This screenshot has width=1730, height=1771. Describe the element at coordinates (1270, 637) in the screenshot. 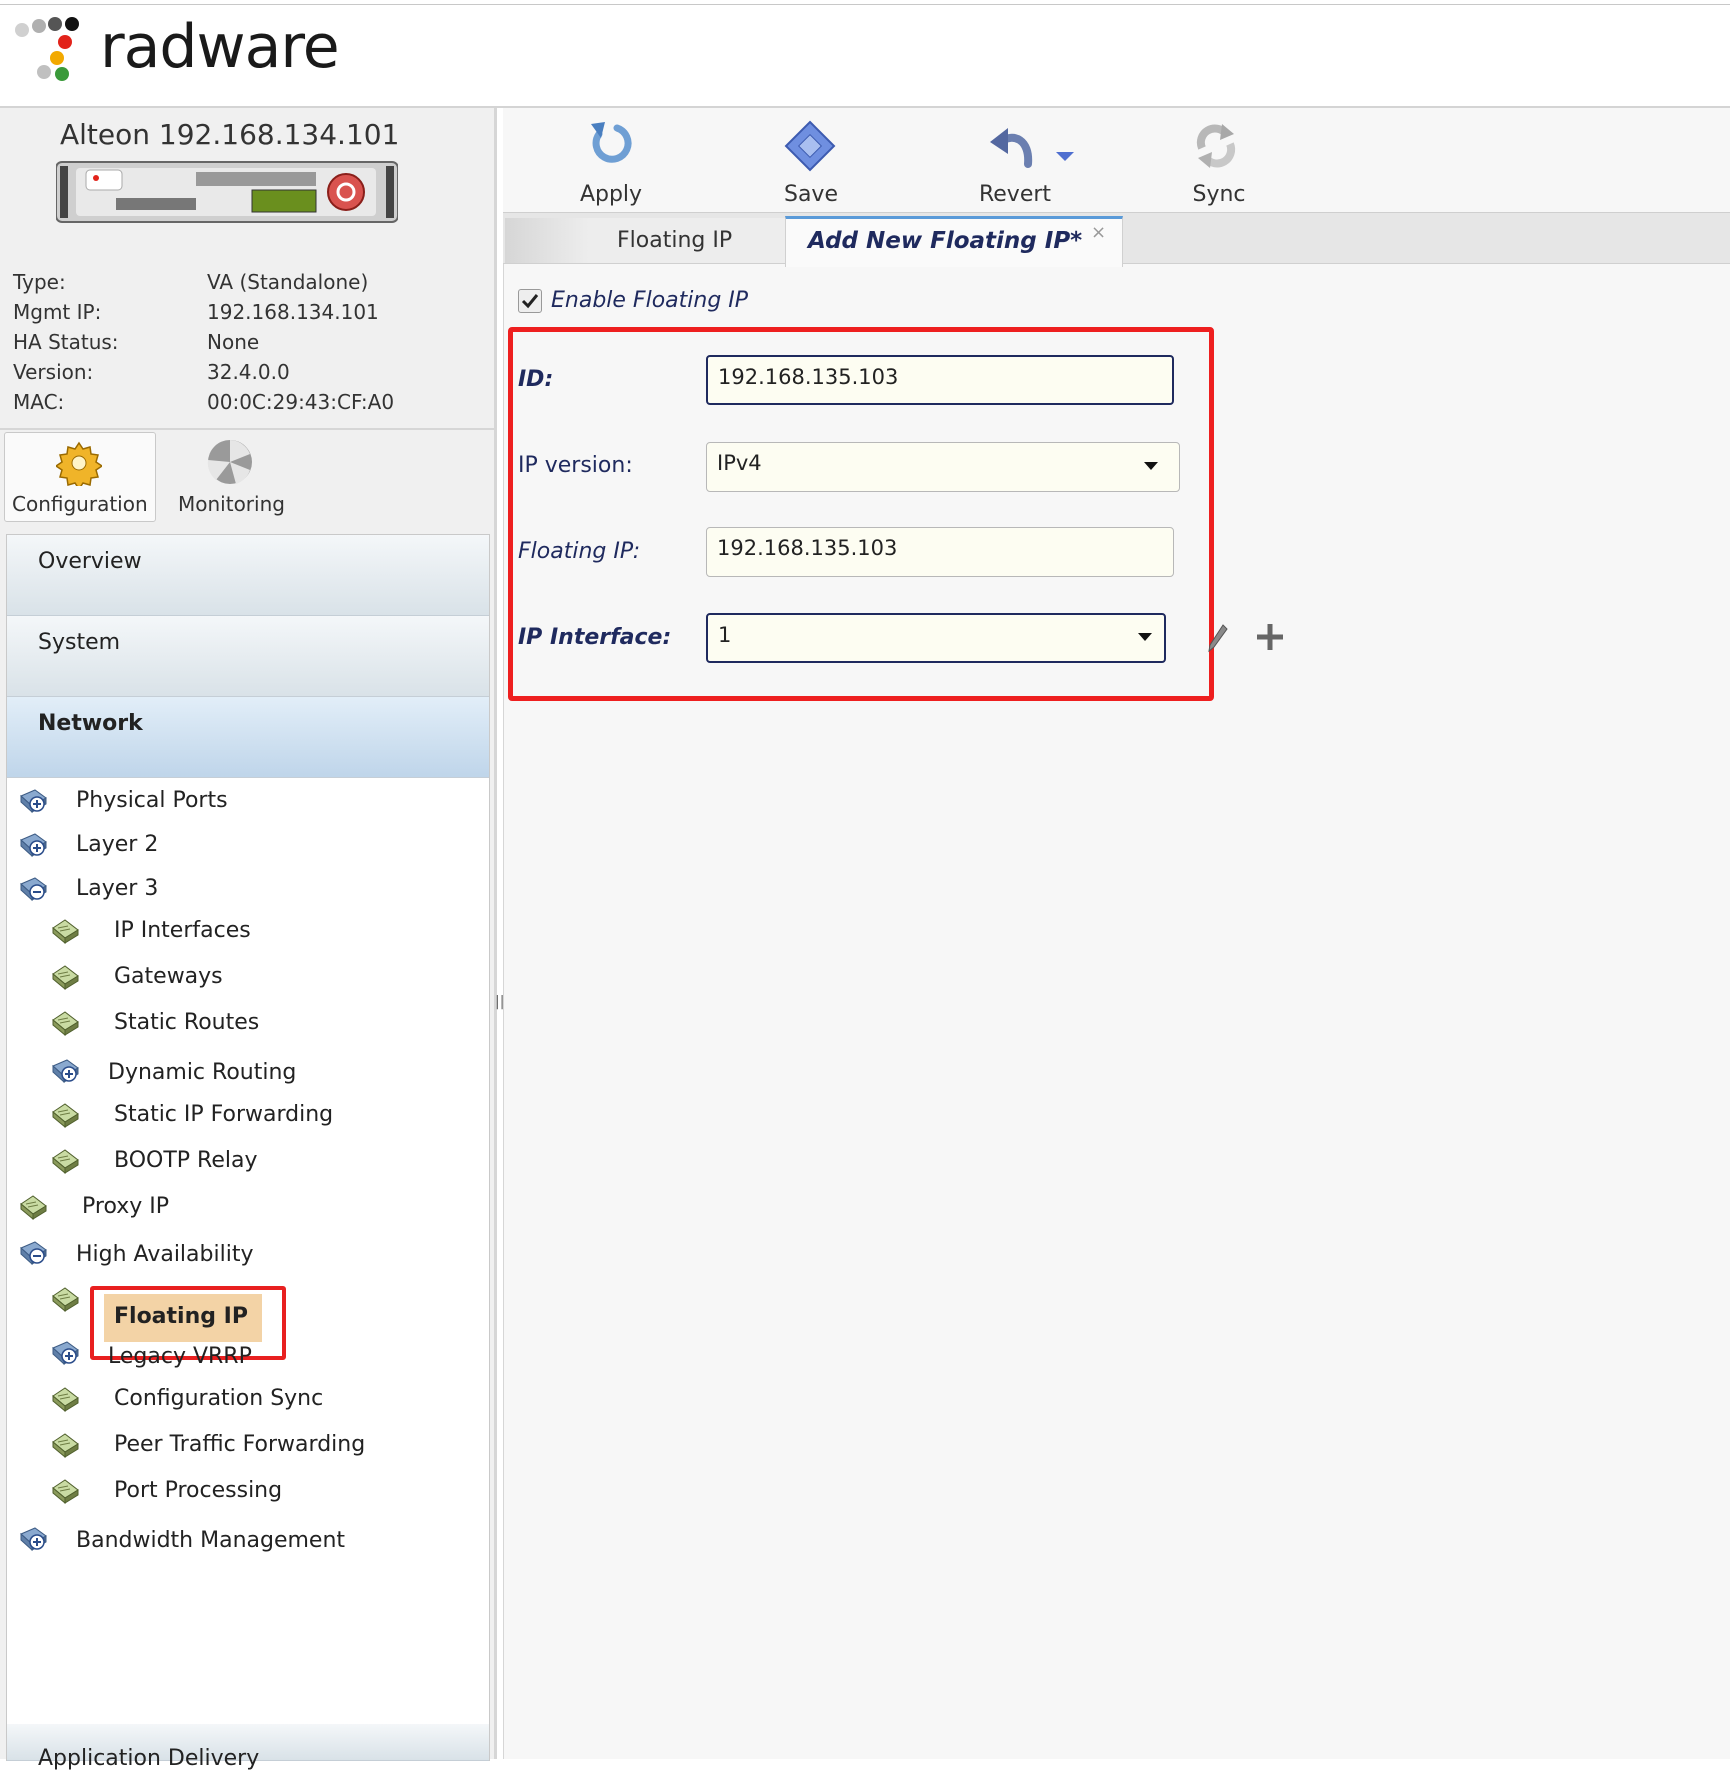

I see `plus-add-icon` at that location.